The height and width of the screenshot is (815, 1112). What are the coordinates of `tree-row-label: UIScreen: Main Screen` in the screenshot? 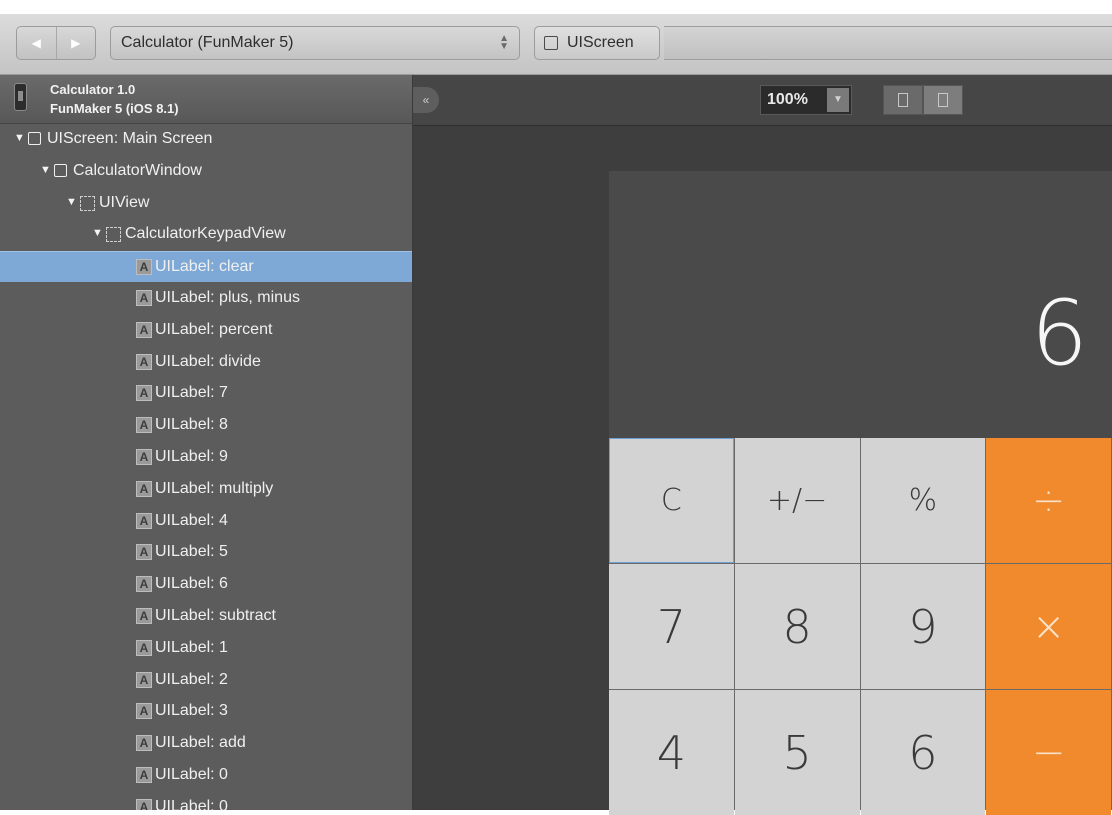 It's located at (130, 138).